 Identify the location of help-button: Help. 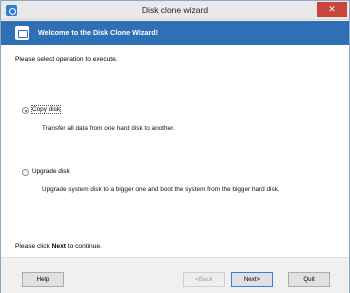
(43, 279).